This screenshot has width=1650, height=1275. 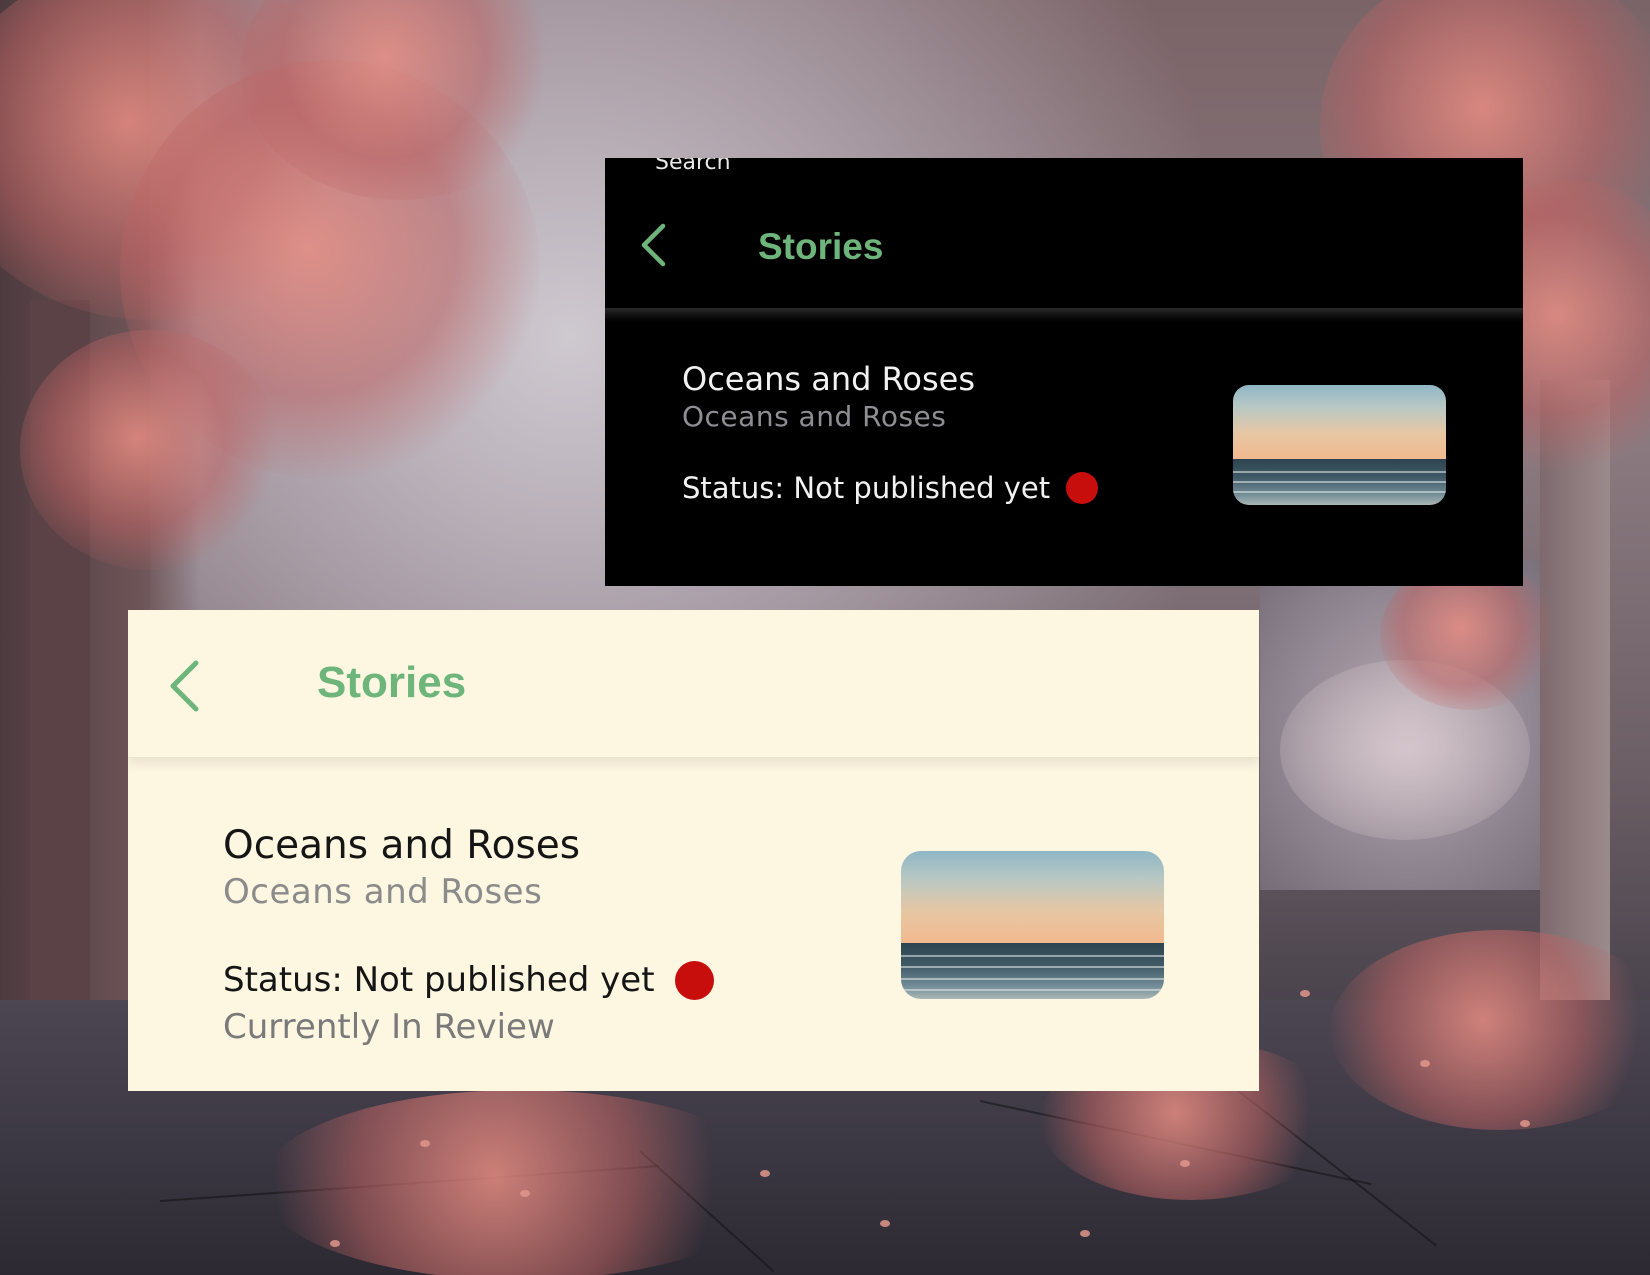 What do you see at coordinates (389, 1027) in the screenshot?
I see `review-status: Currently In Review` at bounding box center [389, 1027].